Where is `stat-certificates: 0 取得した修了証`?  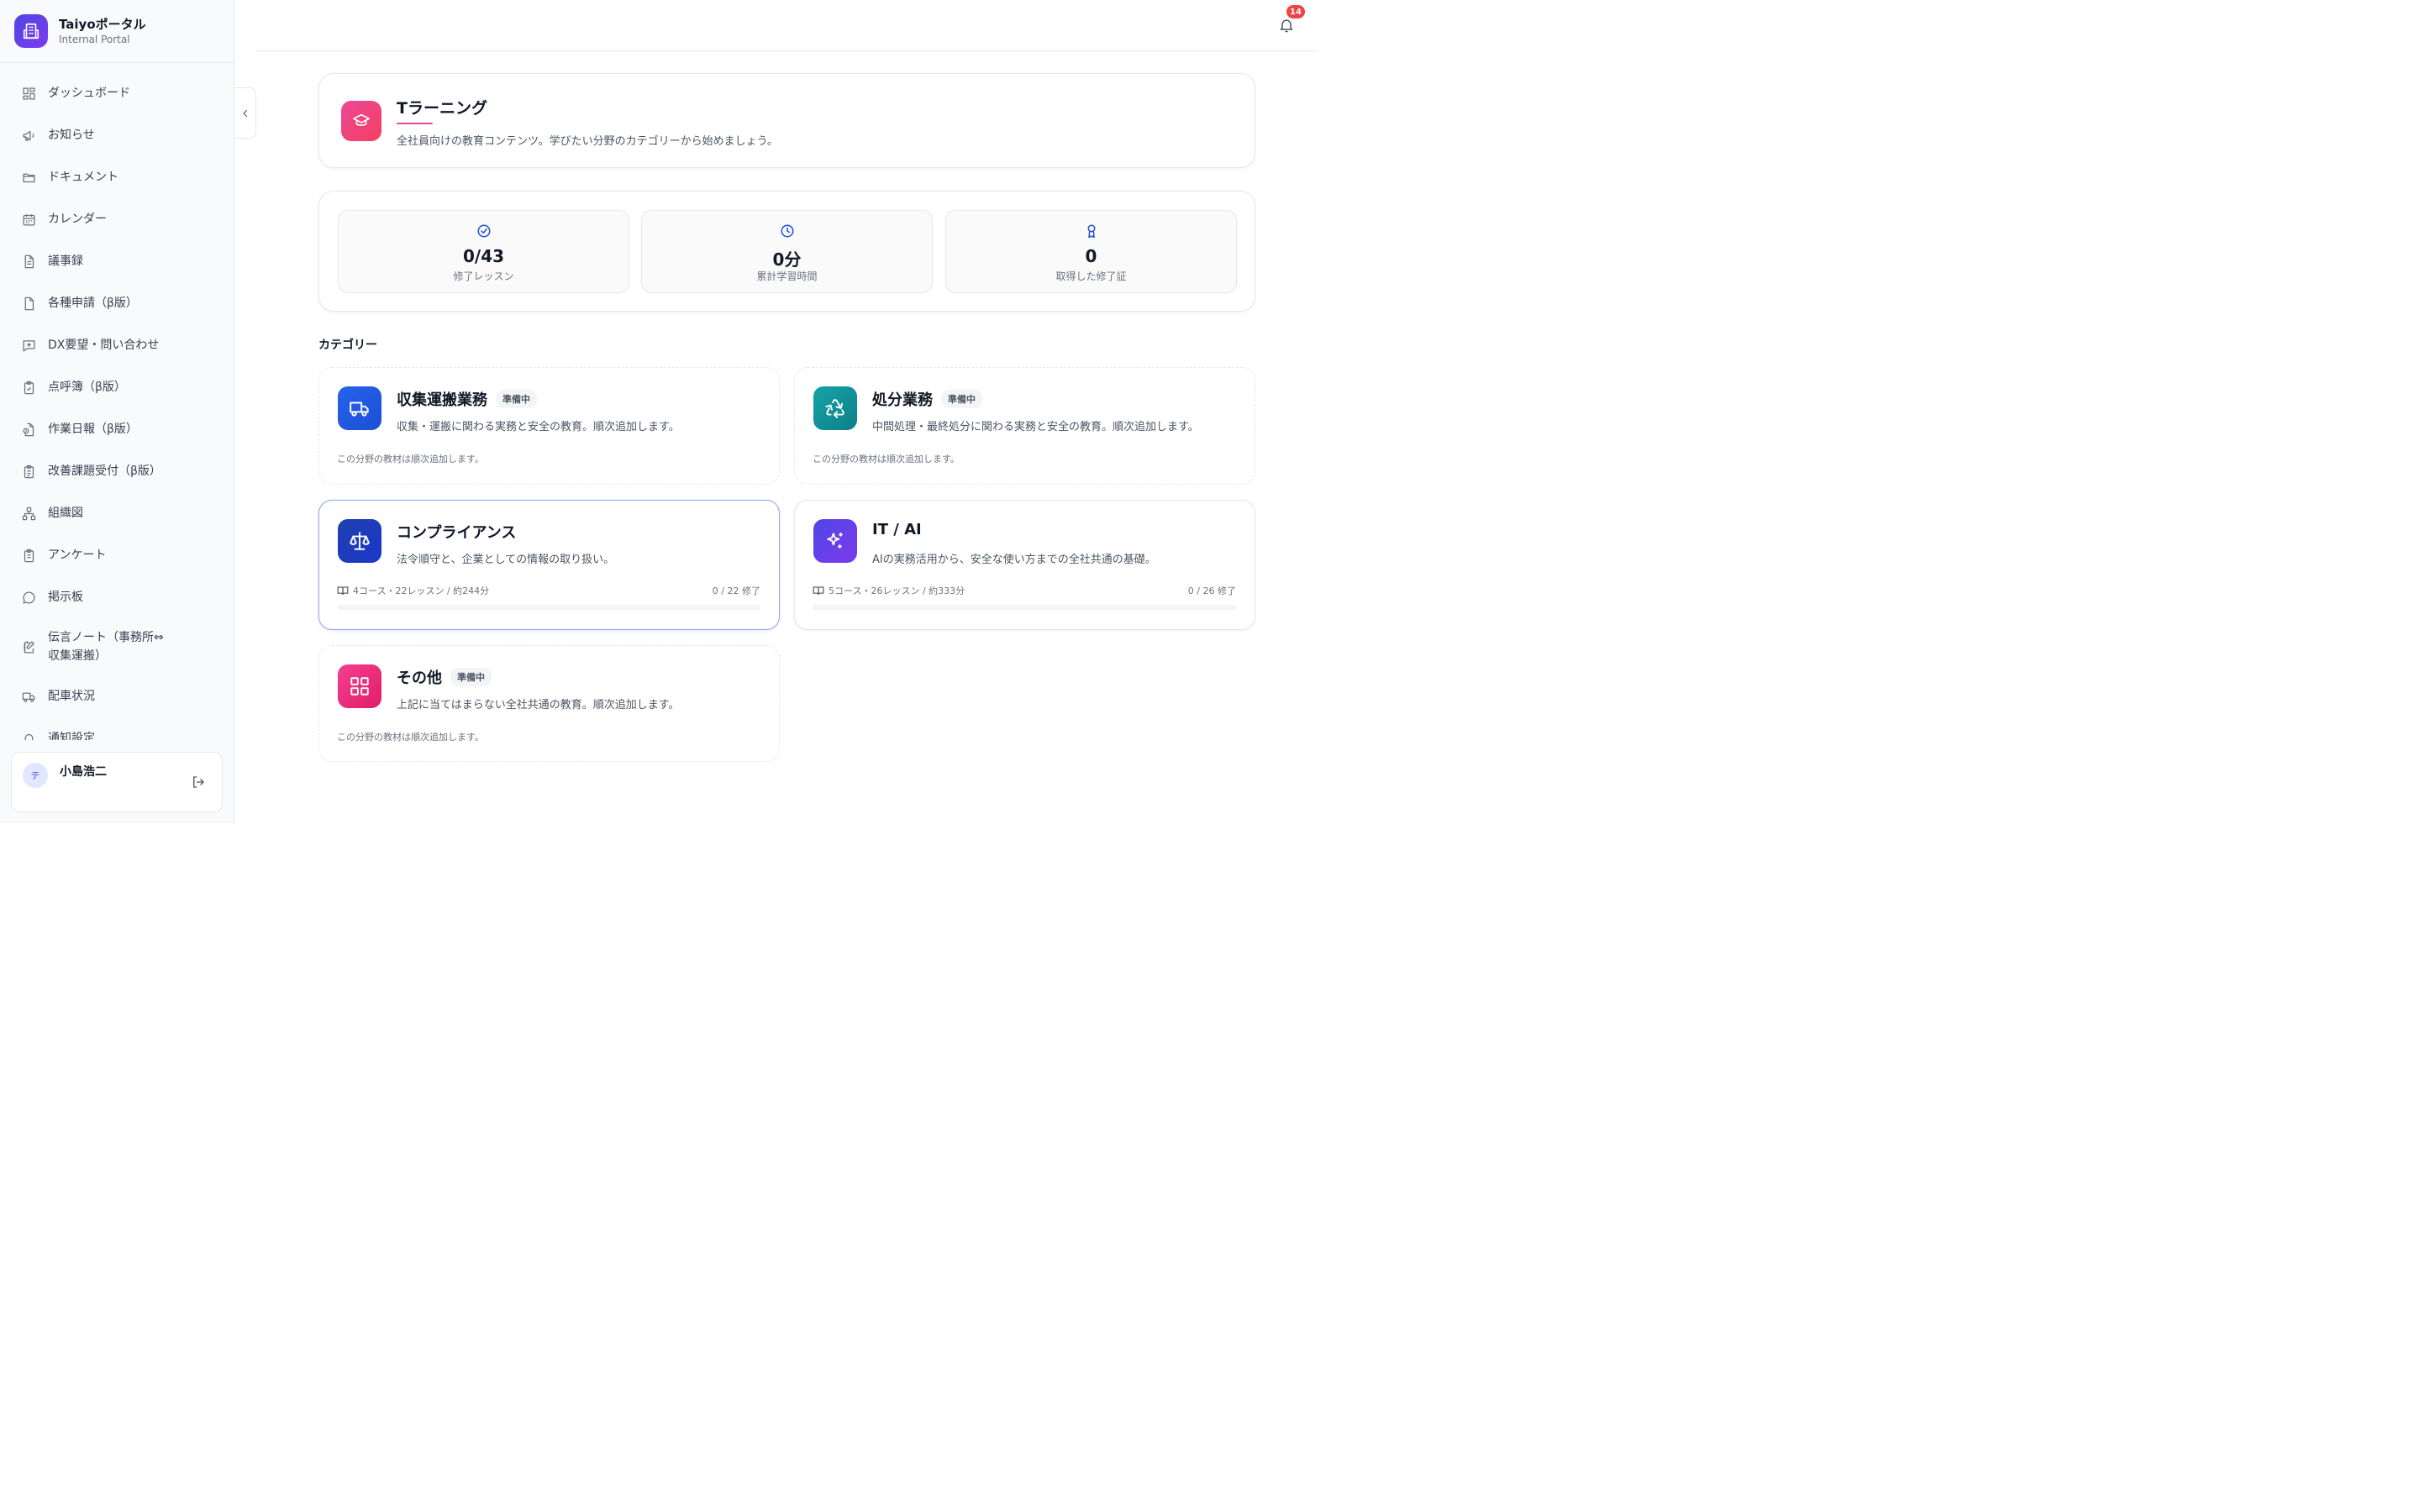
stat-certificates: 0 取得した修了証 is located at coordinates (1091, 251).